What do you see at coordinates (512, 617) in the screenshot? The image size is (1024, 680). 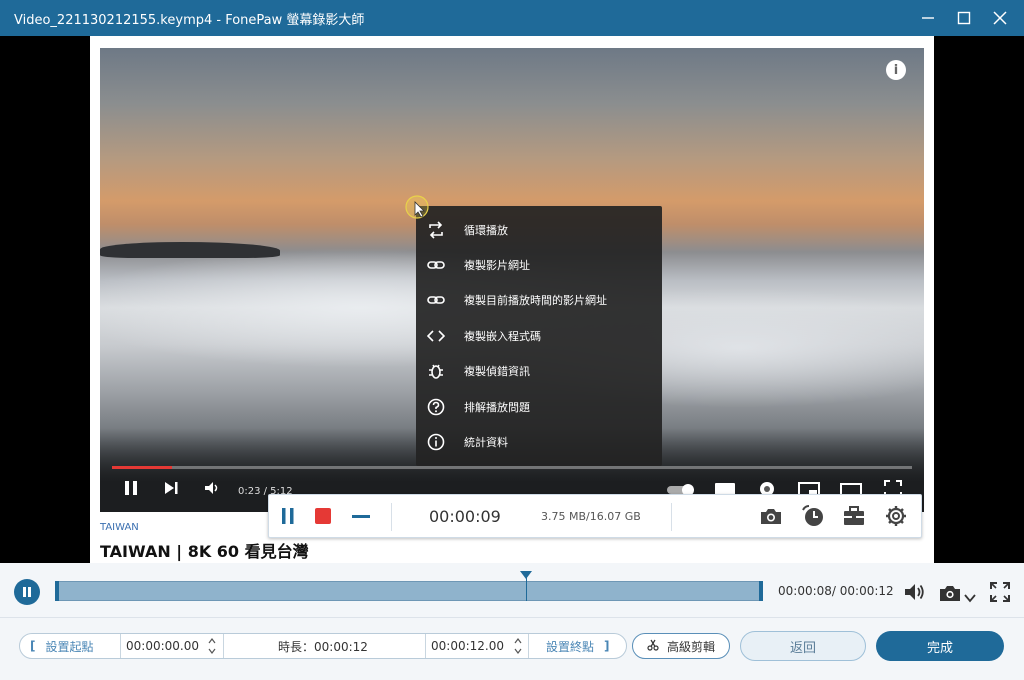 I see `panel-divider` at bounding box center [512, 617].